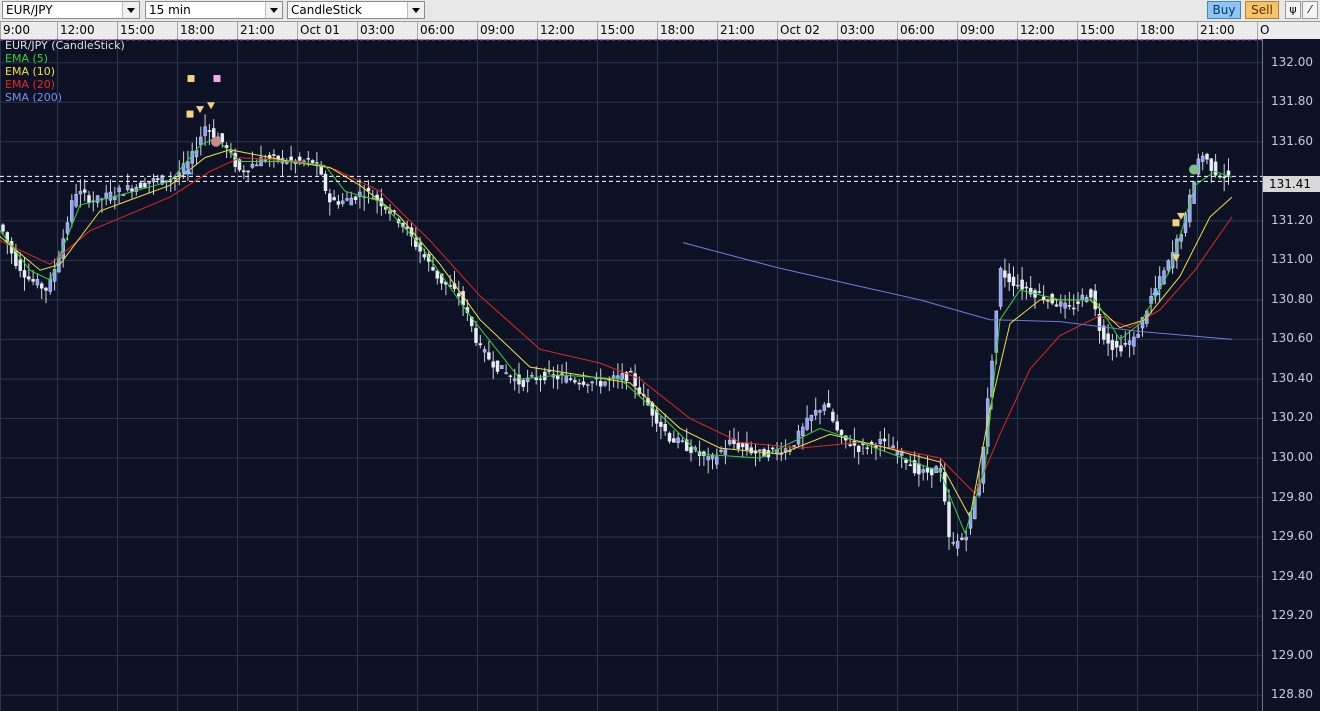 The height and width of the screenshot is (711, 1320). Describe the element at coordinates (356, 10) in the screenshot. I see `chart-style-select: CandleStick` at that location.